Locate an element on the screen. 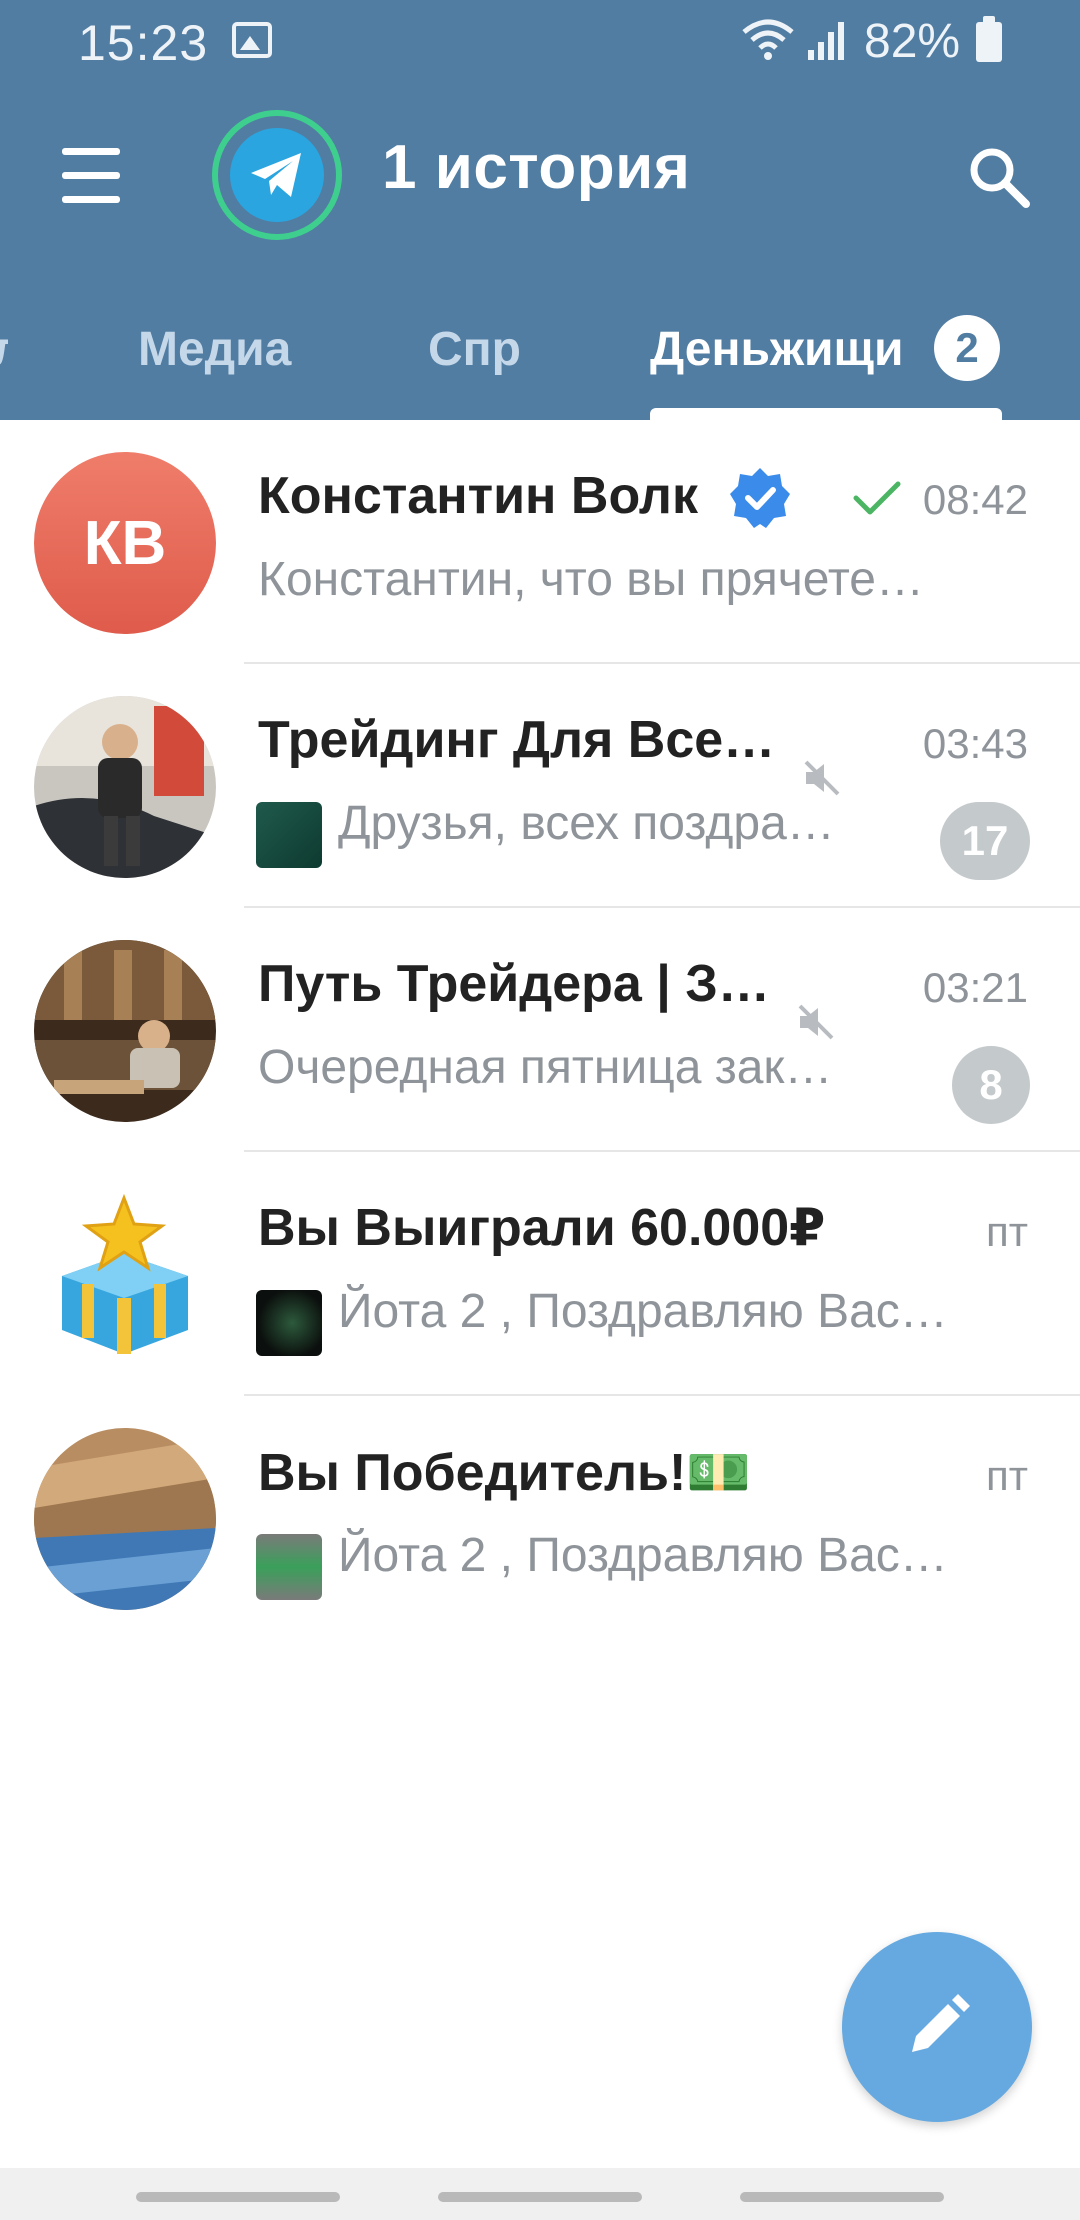 This screenshot has height=2220, width=1080. menu-icon is located at coordinates (91, 151).